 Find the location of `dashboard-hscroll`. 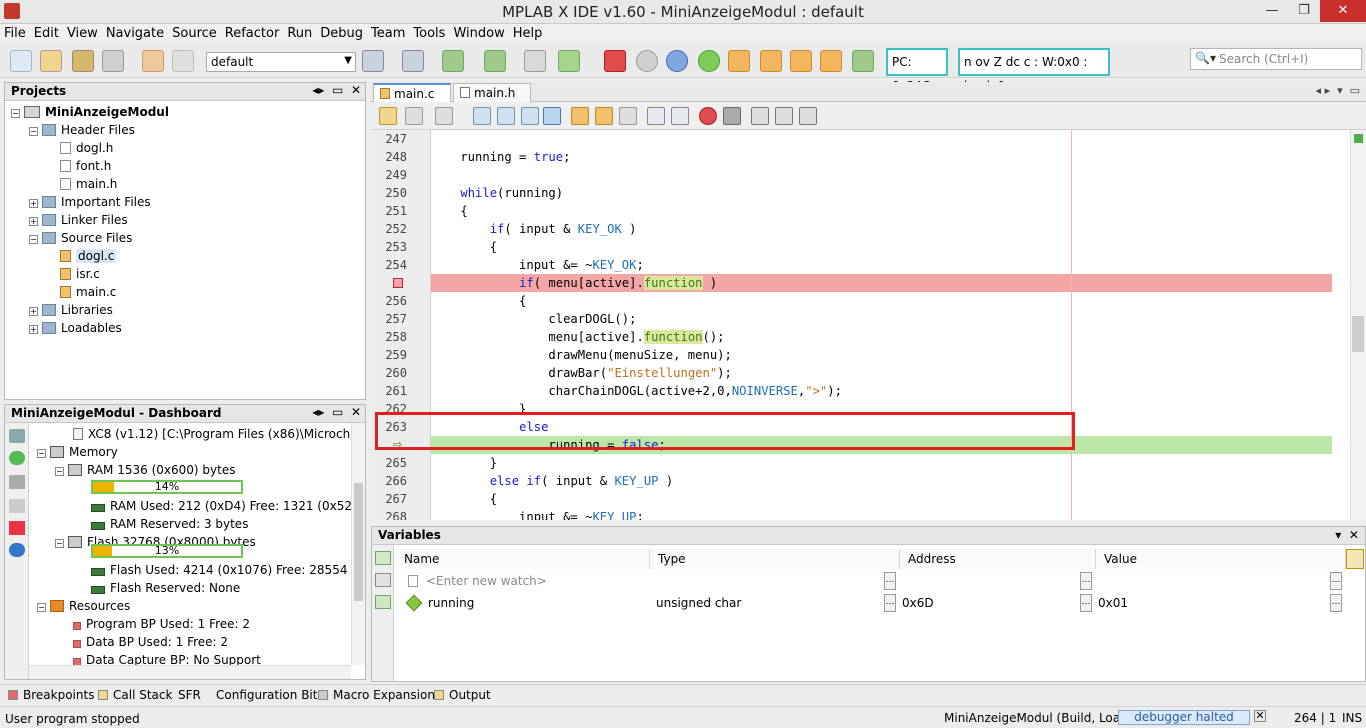

dashboard-hscroll is located at coordinates (190, 672).